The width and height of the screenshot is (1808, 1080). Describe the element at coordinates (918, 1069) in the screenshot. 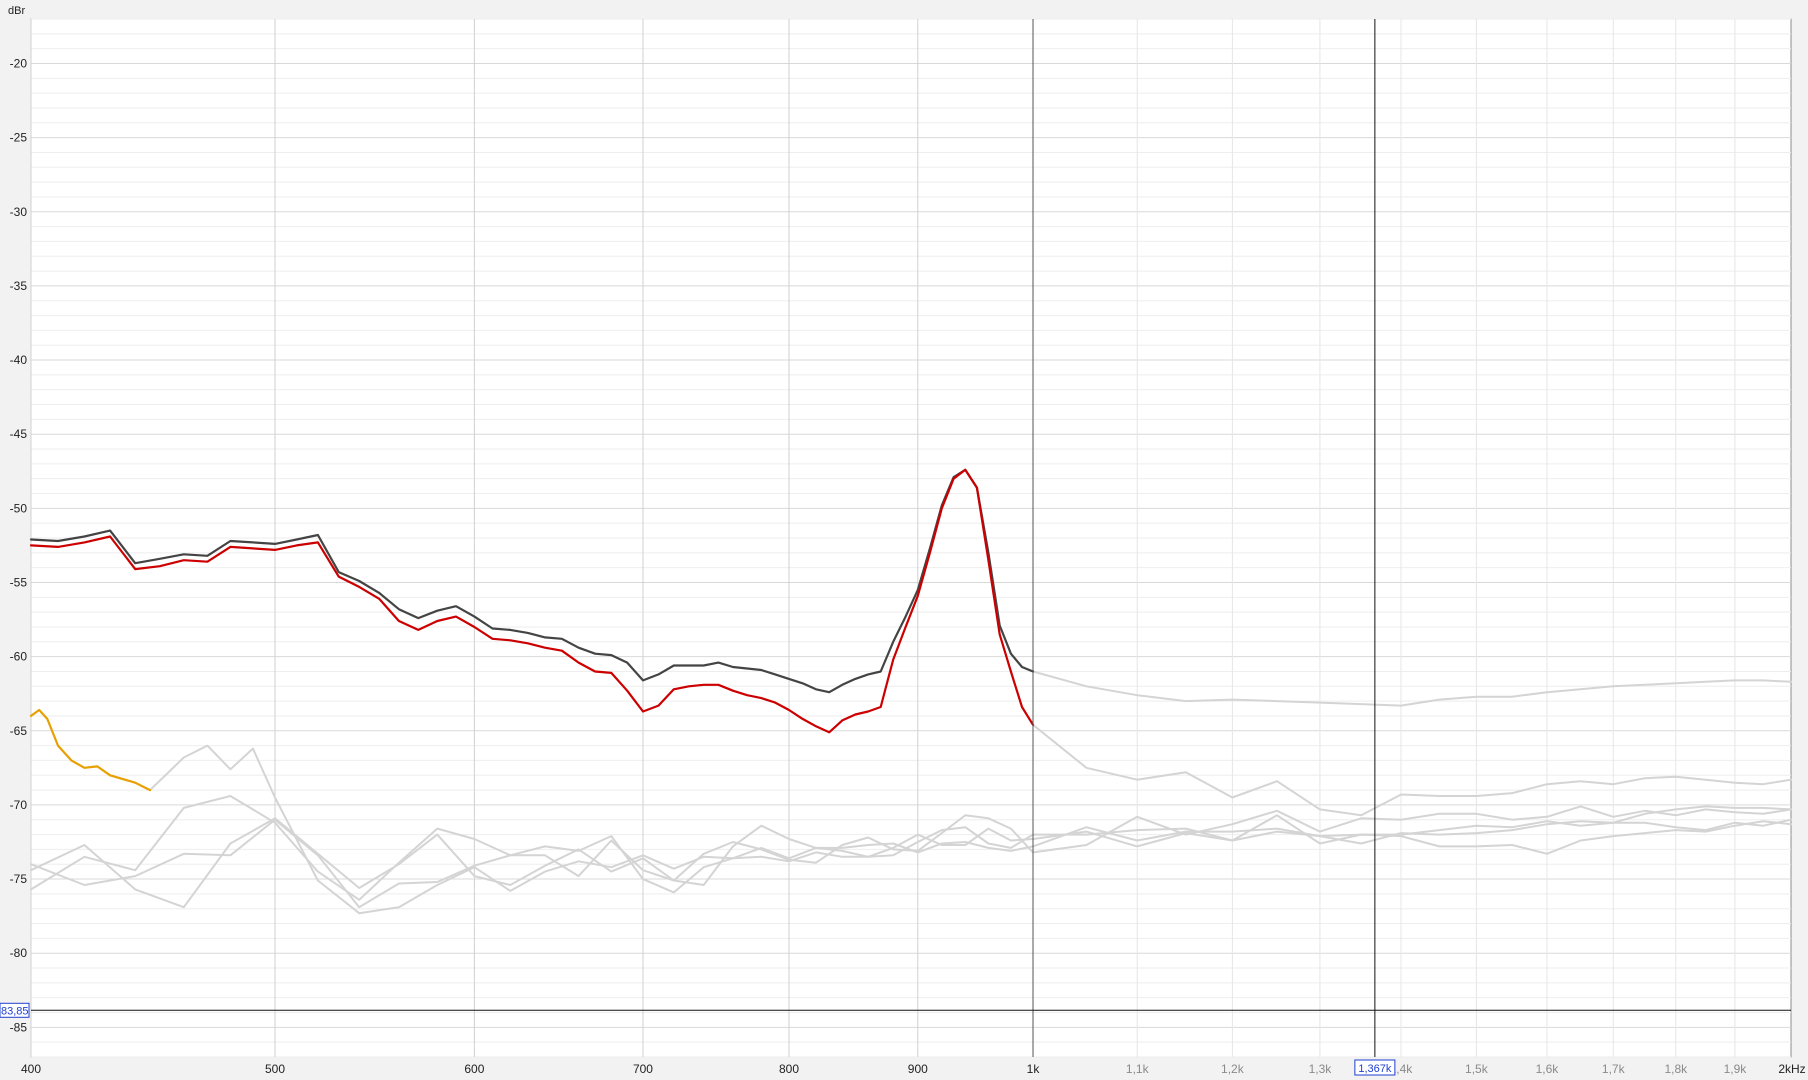

I see `x-tick-label: 900` at that location.